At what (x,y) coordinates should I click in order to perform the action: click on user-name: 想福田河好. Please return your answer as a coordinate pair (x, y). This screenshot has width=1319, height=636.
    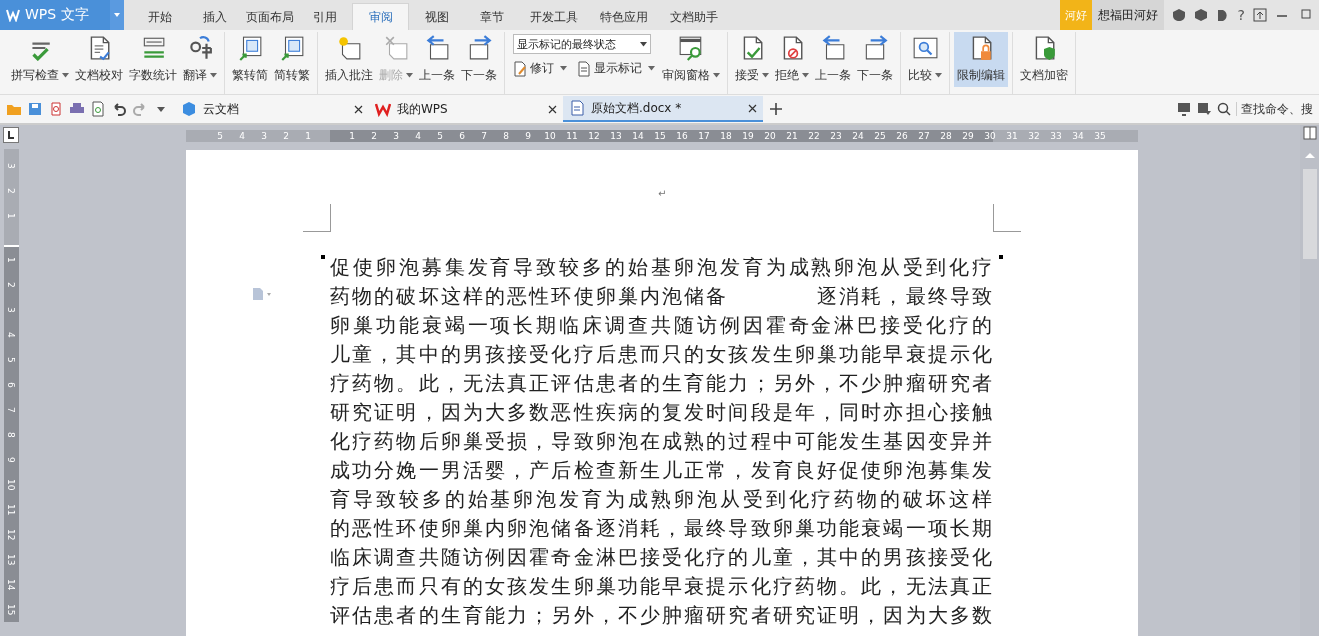
    Looking at the image, I should click on (1127, 15).